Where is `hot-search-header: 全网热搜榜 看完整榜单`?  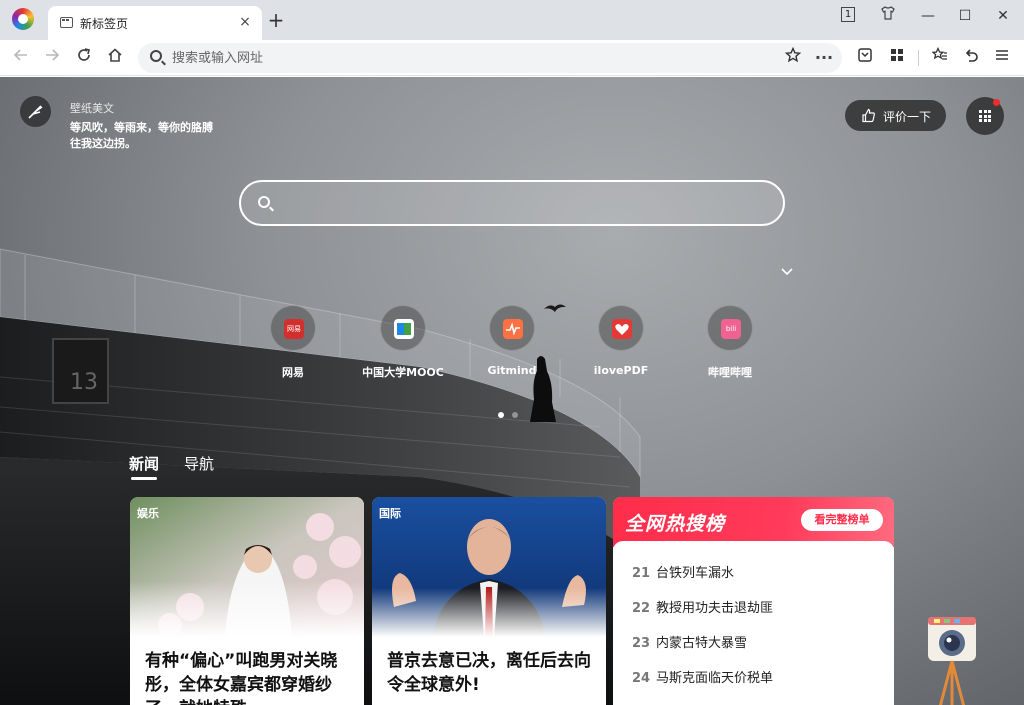
hot-search-header: 全网热搜榜 看完整榜单 is located at coordinates (753, 522).